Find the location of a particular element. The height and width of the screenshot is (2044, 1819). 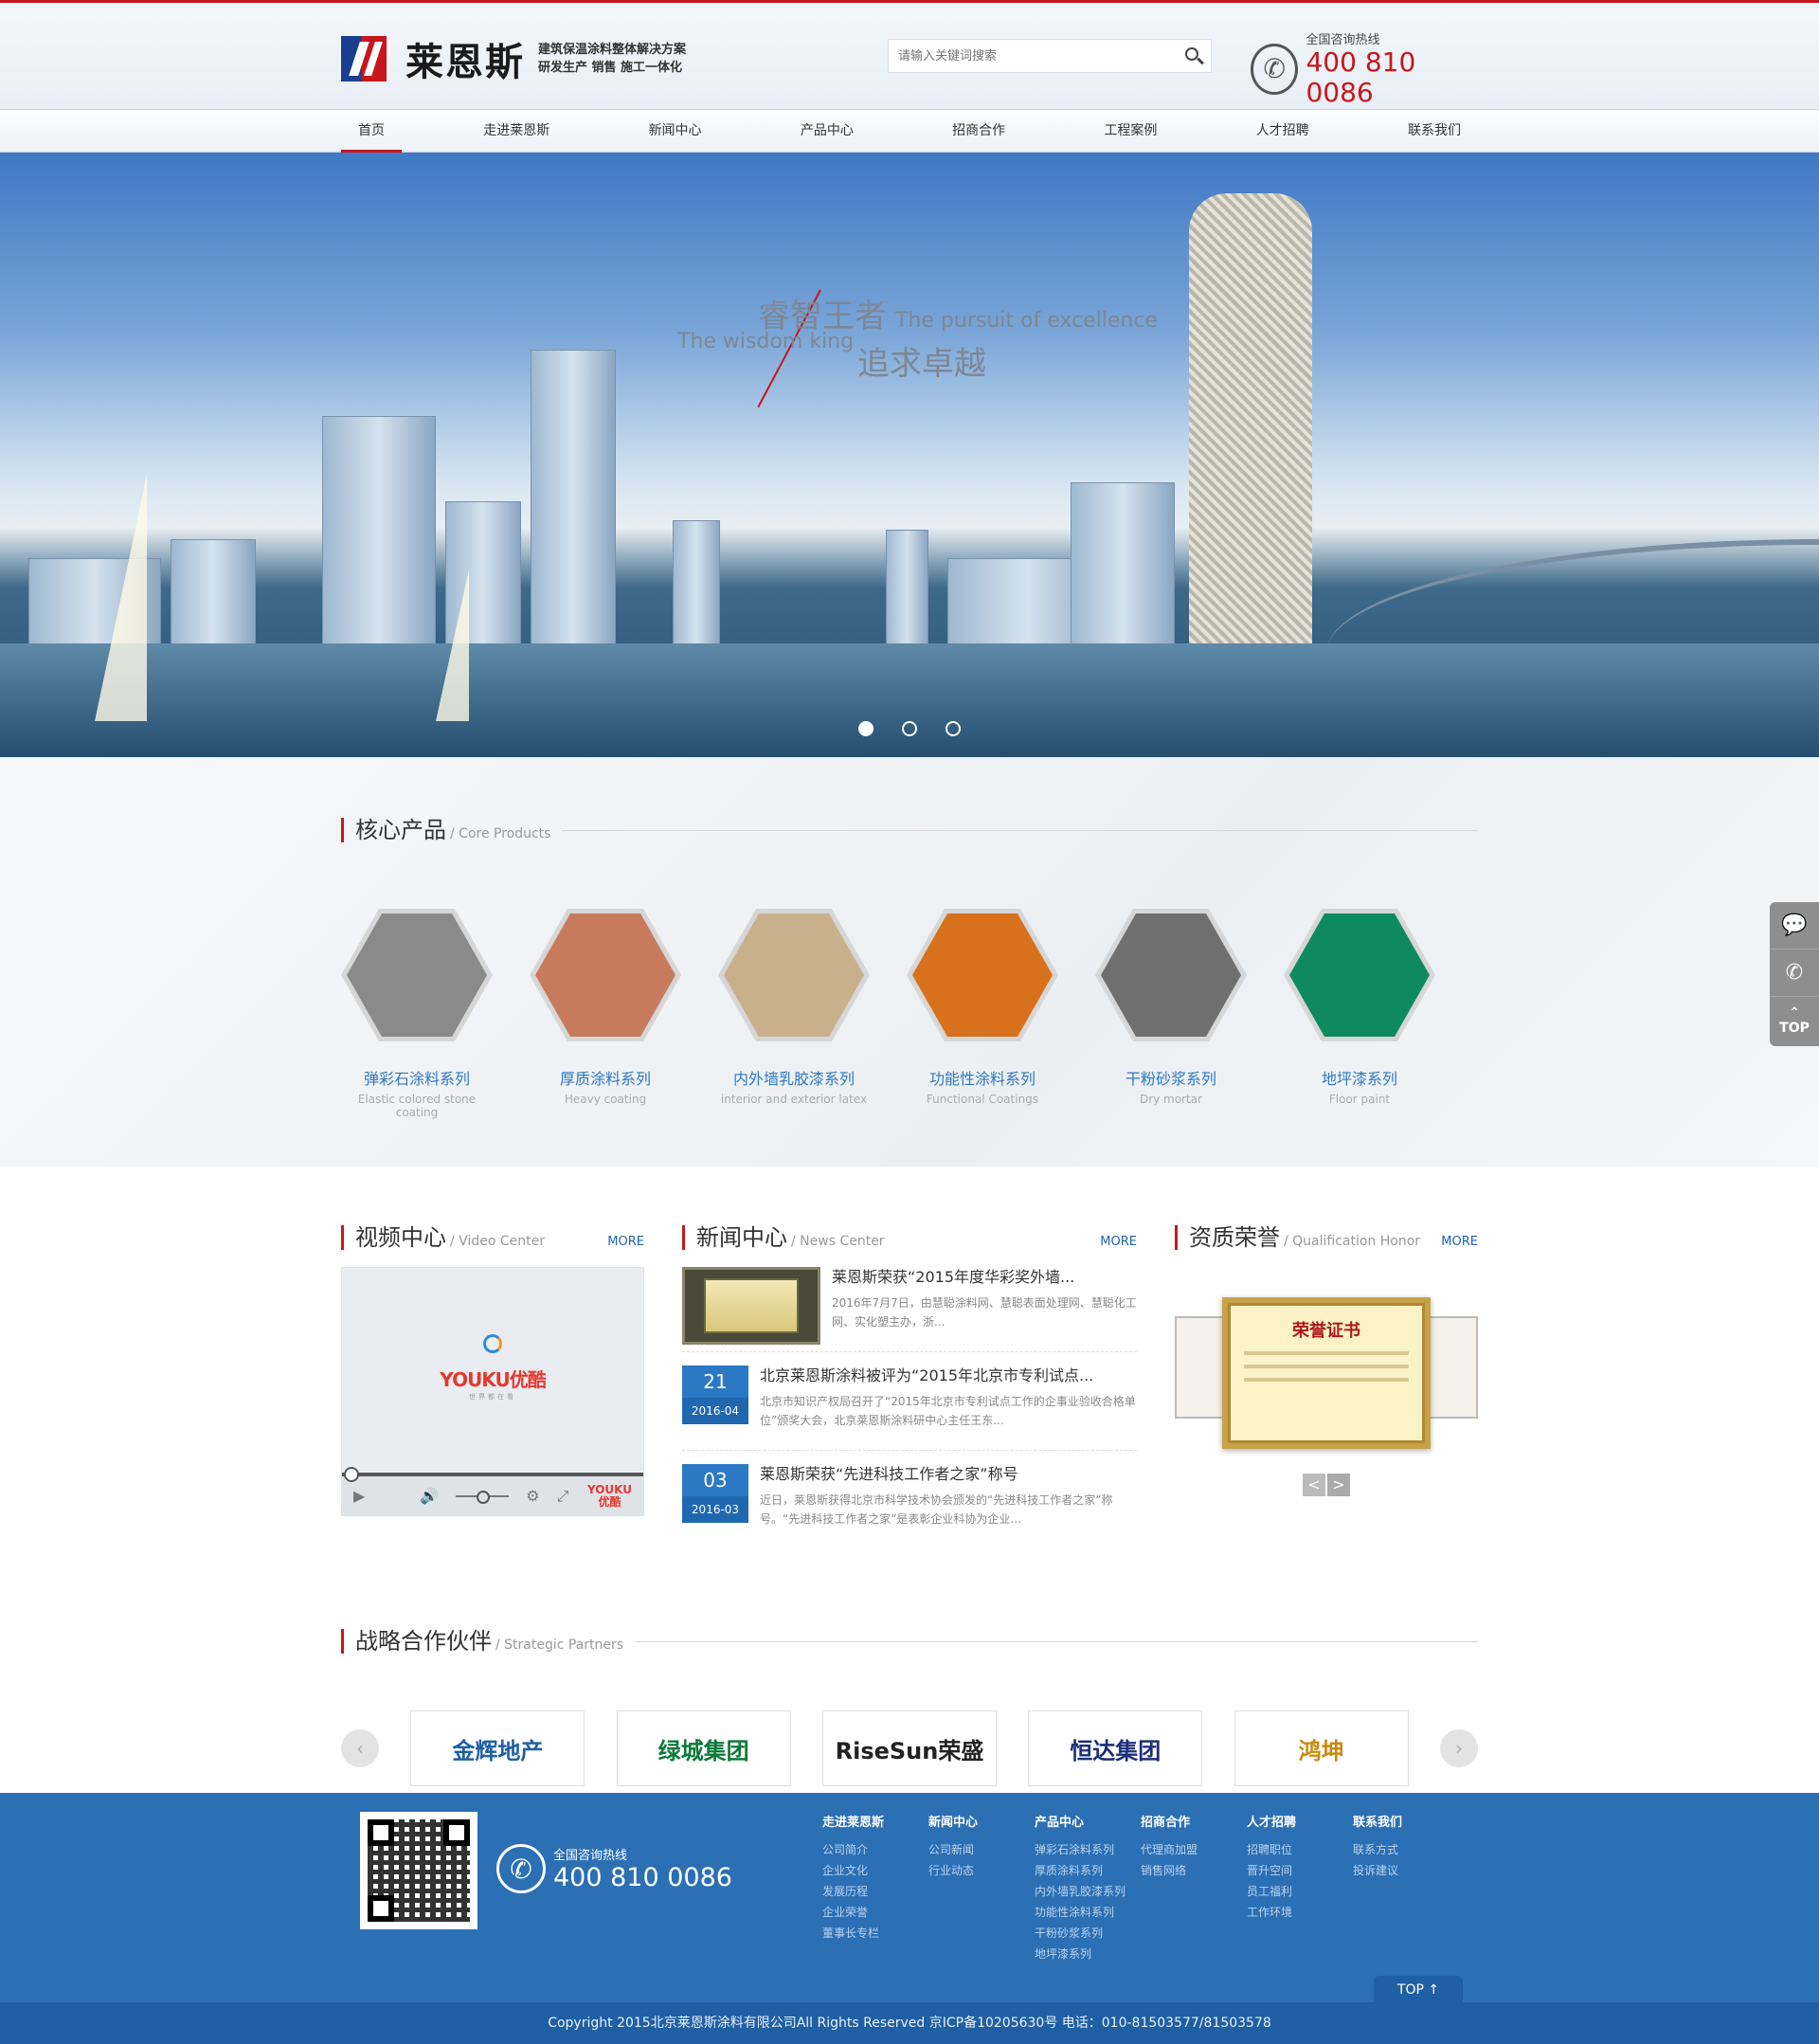

honor-next-button: > is located at coordinates (1338, 1485).